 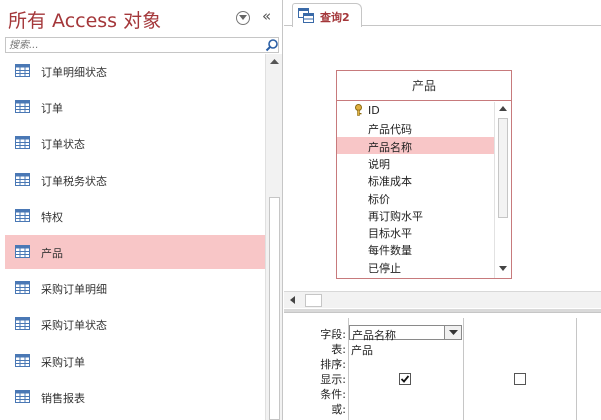 I want to click on grid-column-2-border, so click(x=463, y=369).